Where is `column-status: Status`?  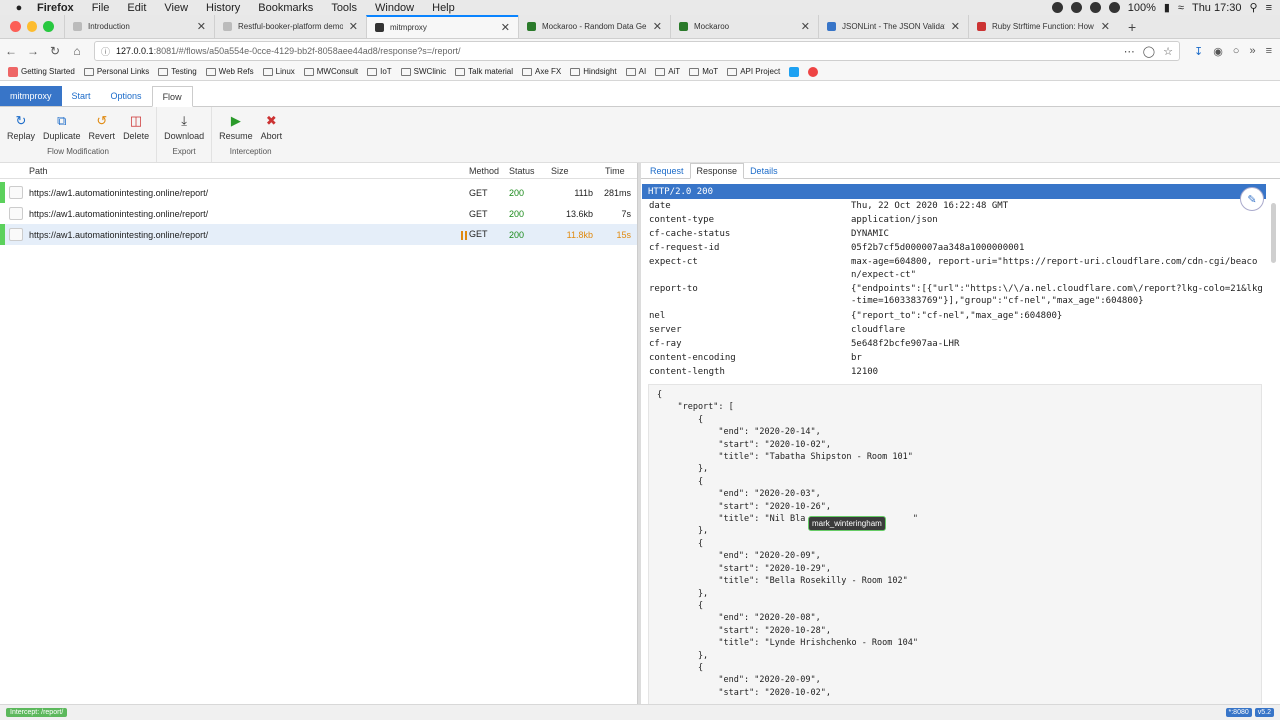
column-status: Status is located at coordinates (530, 171).